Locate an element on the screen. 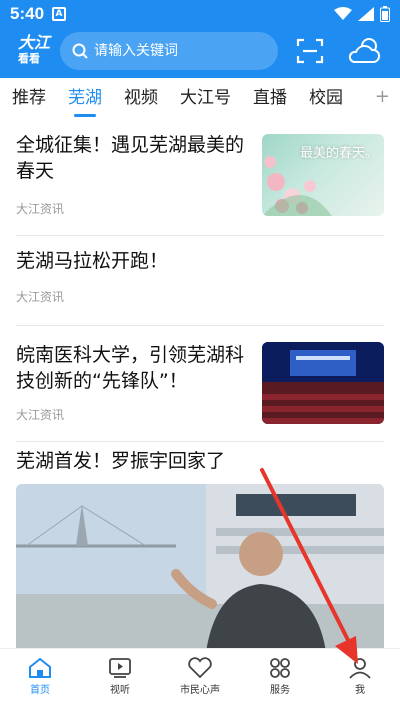 This screenshot has height=710, width=400. nav-home: 首页 is located at coordinates (40, 679).